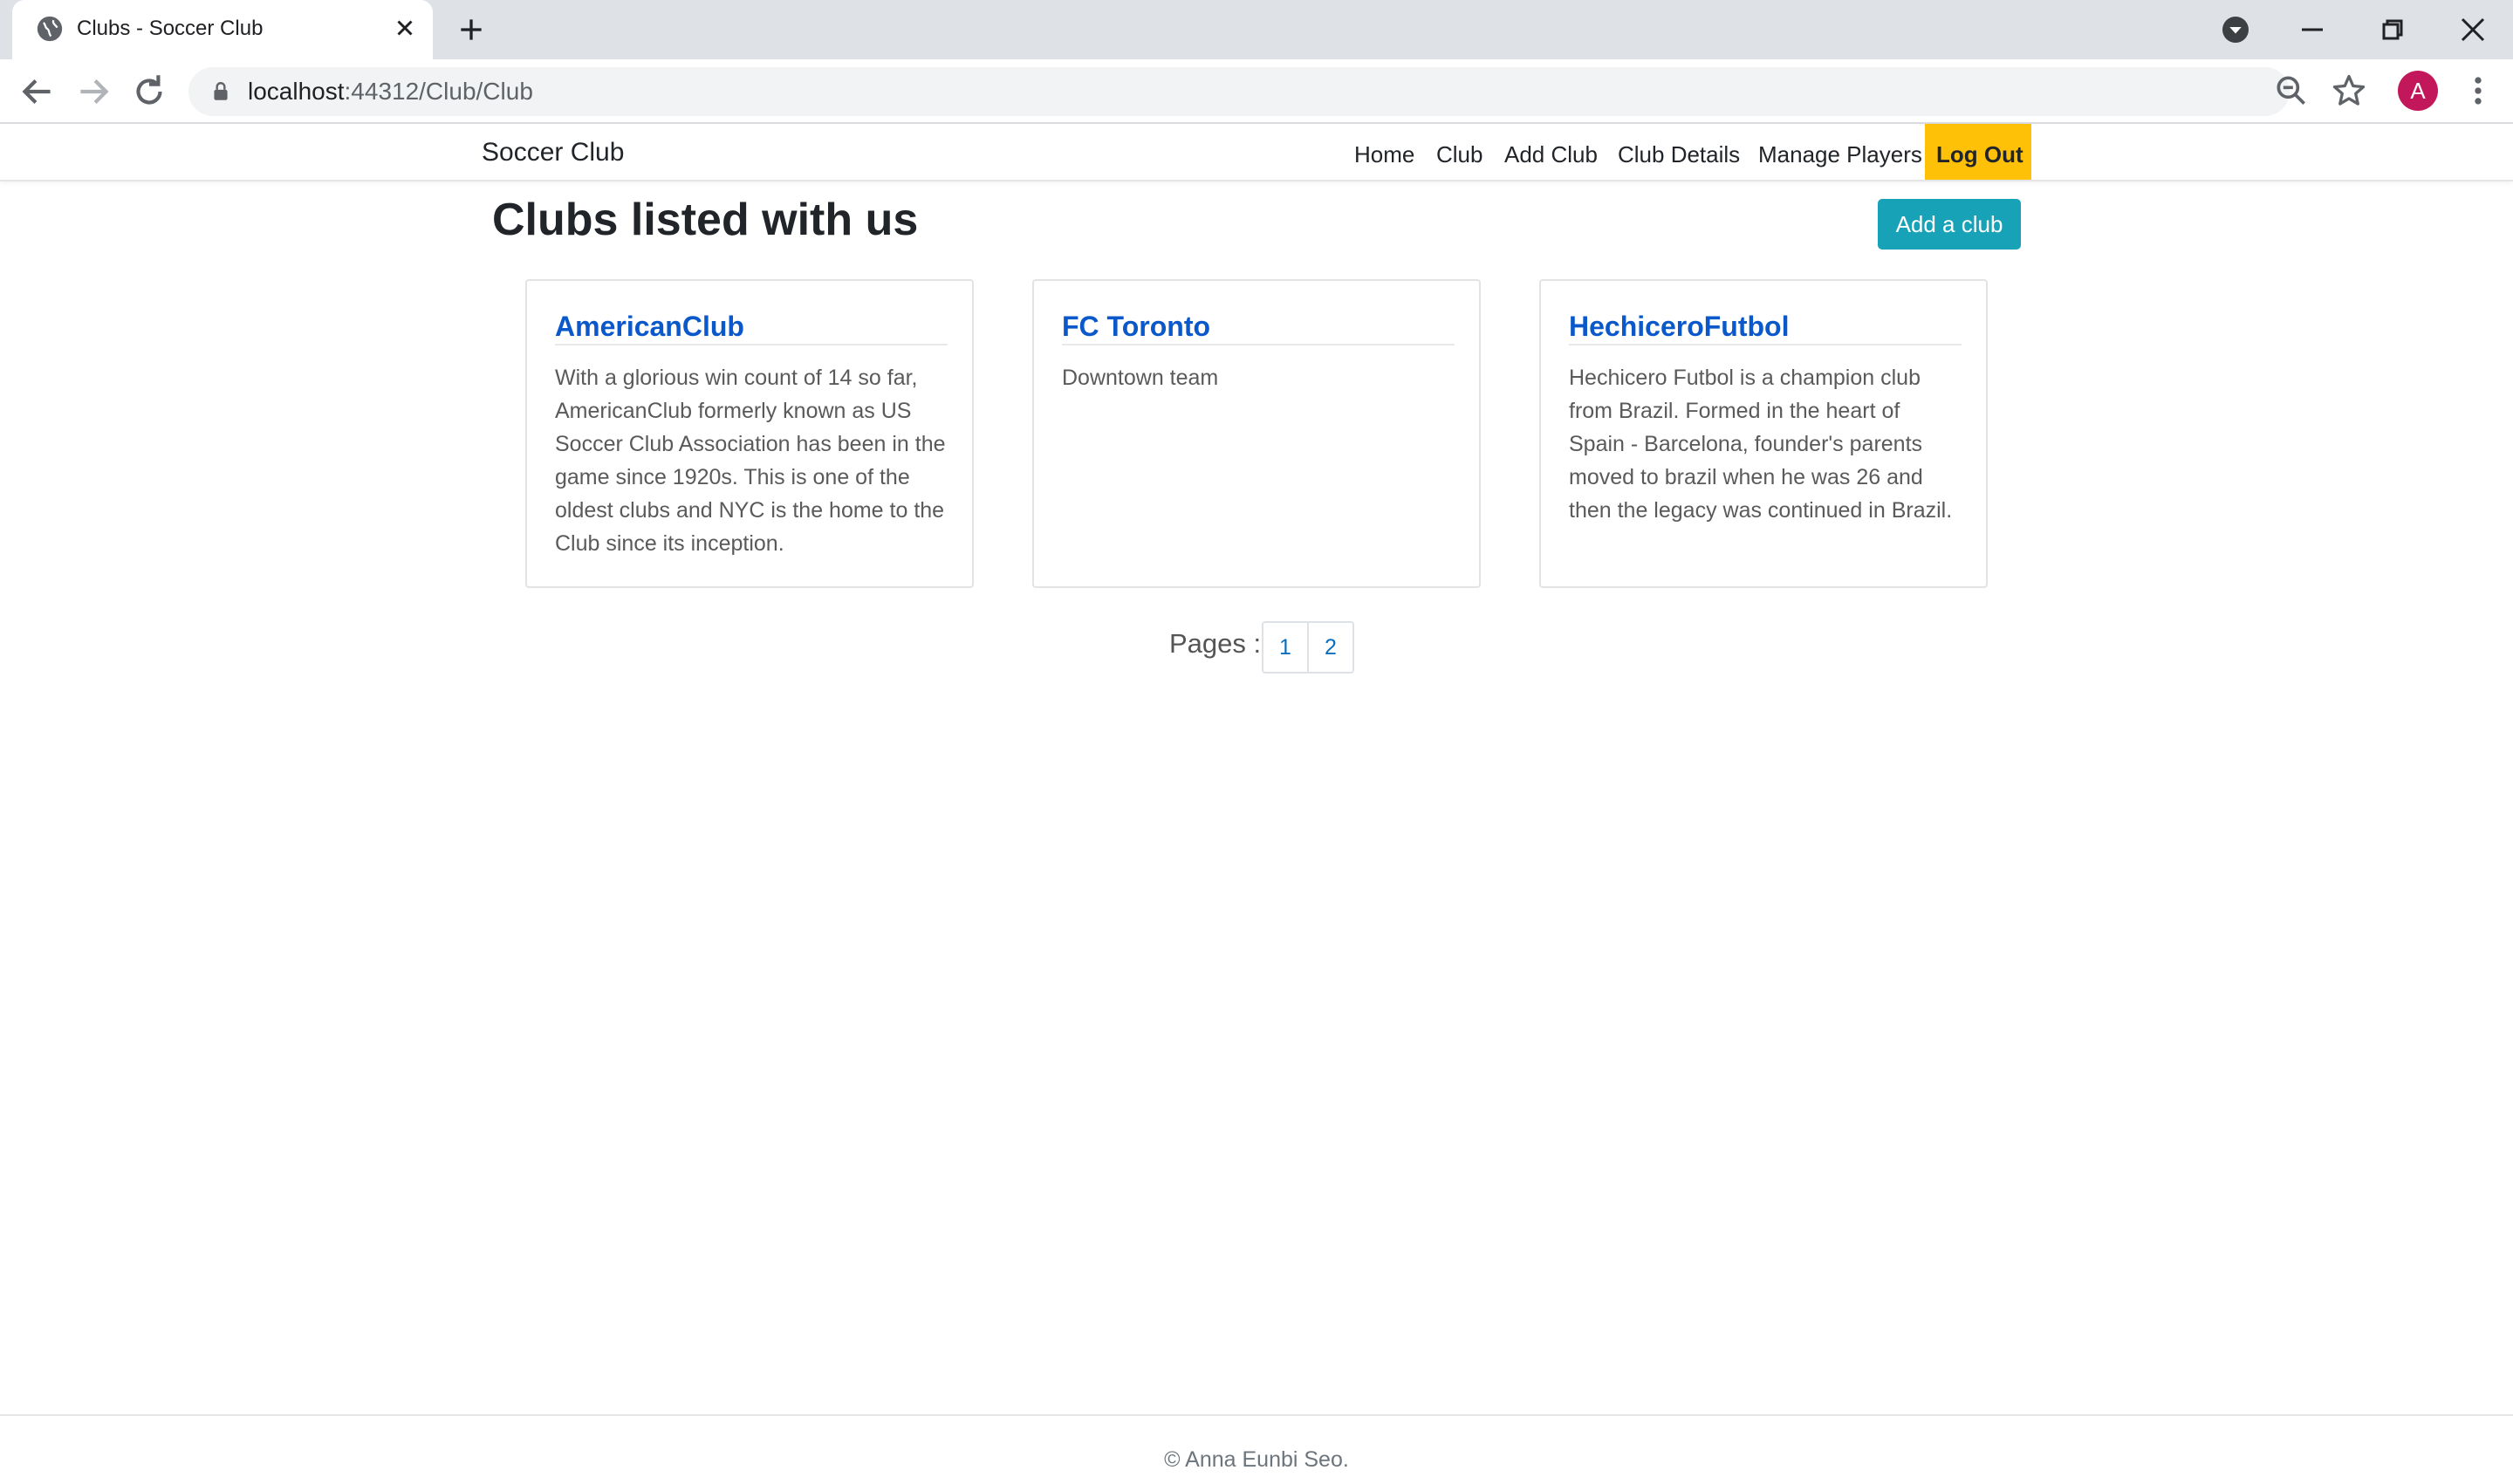 This screenshot has width=2513, height=1484. I want to click on reload-icon, so click(149, 91).